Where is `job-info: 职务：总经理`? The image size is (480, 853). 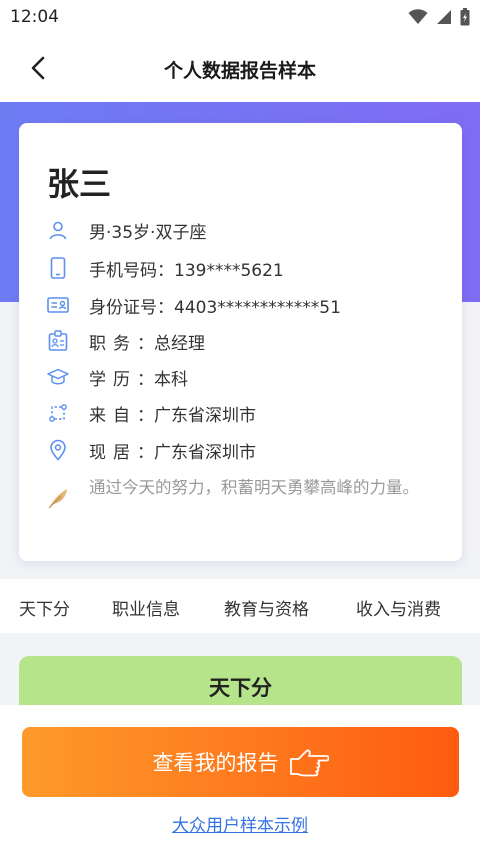
job-info: 职务：总经理 is located at coordinates (147, 341).